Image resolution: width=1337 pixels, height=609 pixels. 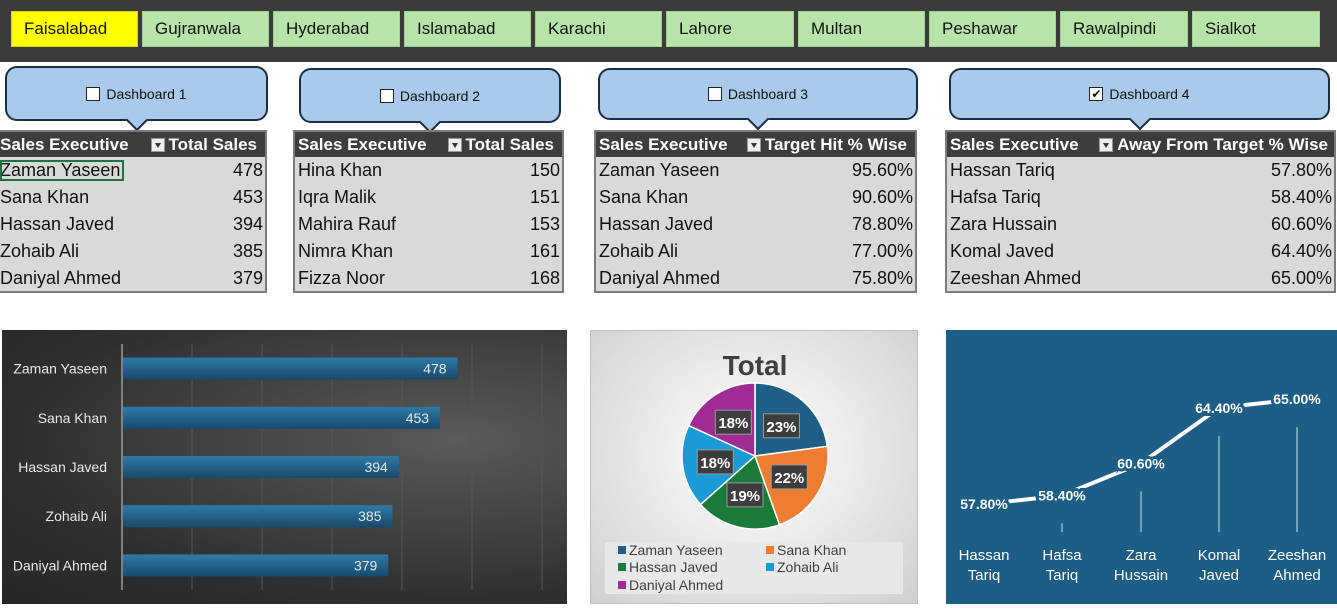 What do you see at coordinates (758, 99) in the screenshot?
I see `dashboard-3-callout: Dashboard 3` at bounding box center [758, 99].